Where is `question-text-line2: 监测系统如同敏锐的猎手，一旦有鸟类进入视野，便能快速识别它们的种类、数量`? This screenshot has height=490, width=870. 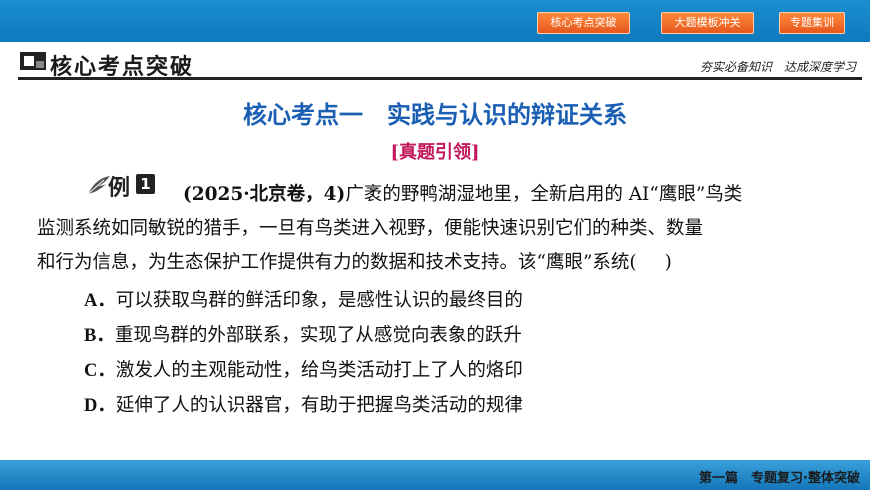 question-text-line2: 监测系统如同敏锐的猎手，一旦有鸟类进入视野，便能快速识别它们的种类、数量 is located at coordinates (370, 228).